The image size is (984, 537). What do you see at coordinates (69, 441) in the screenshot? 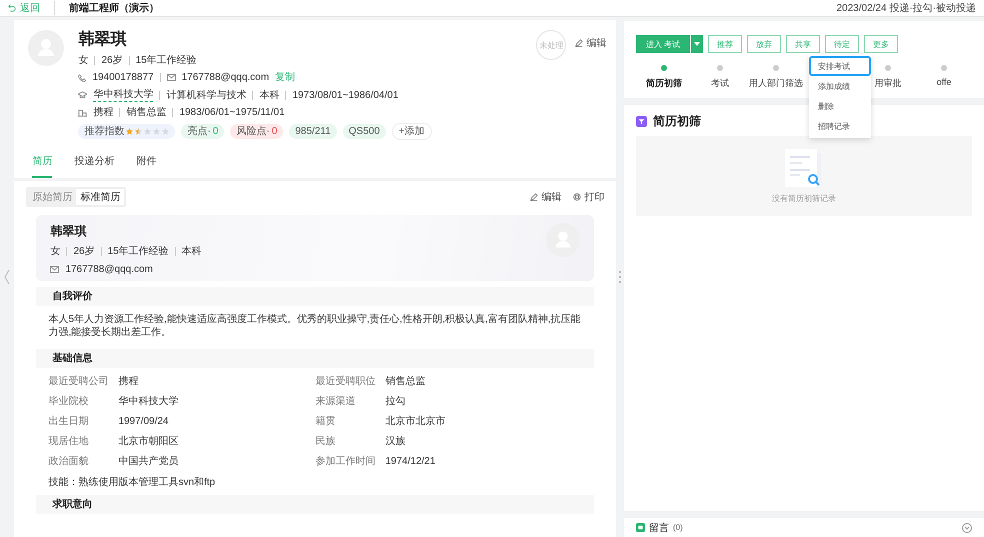
I see `field-label: 现居住地` at bounding box center [69, 441].